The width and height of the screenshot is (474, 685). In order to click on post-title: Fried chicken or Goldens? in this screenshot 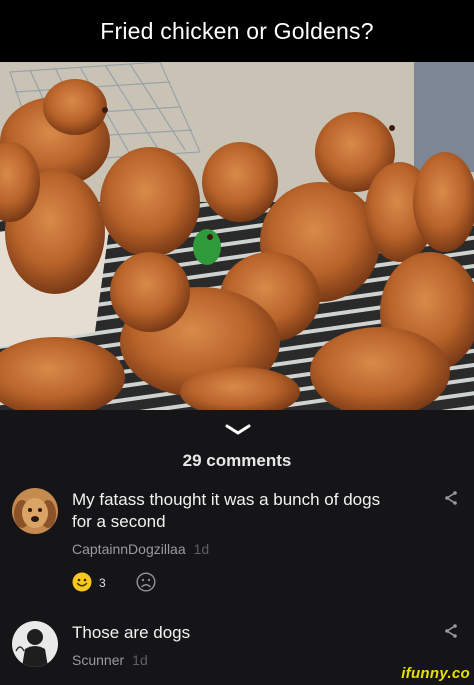, I will do `click(237, 30)`.